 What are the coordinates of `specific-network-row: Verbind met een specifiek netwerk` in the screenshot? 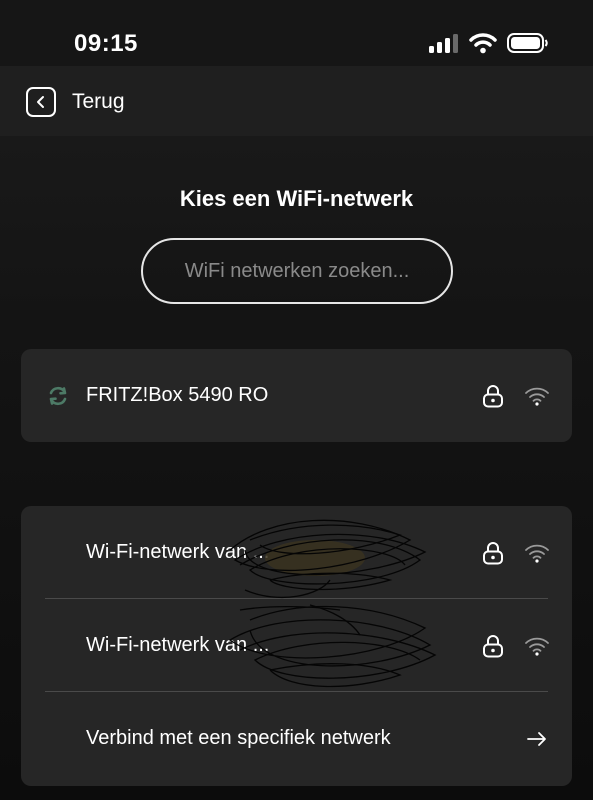 It's located at (296, 738).